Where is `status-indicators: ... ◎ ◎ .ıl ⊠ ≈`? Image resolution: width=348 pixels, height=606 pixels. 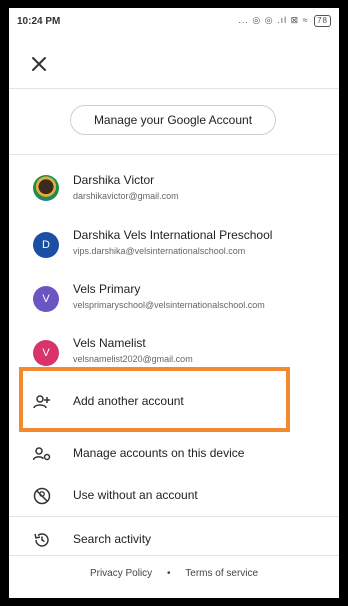 status-indicators: ... ◎ ◎ .ıl ⊠ ≈ is located at coordinates (273, 20).